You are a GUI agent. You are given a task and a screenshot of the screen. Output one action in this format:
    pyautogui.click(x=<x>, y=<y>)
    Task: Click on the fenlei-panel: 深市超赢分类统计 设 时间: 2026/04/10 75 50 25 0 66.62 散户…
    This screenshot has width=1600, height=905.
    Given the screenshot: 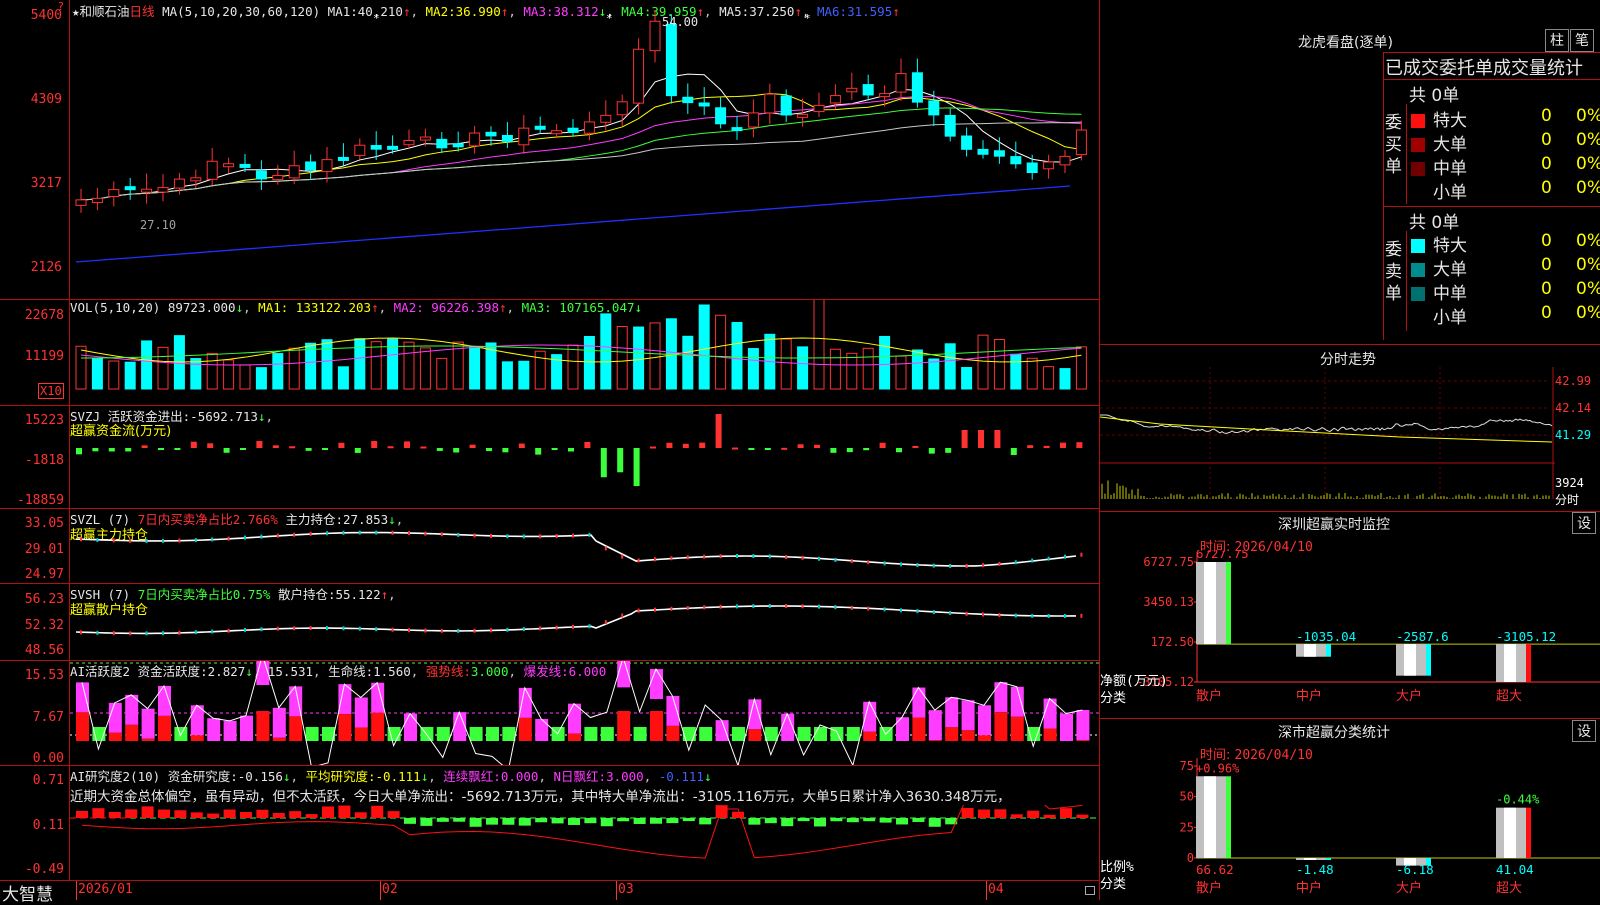 What is the action you would take?
    pyautogui.click(x=1350, y=809)
    